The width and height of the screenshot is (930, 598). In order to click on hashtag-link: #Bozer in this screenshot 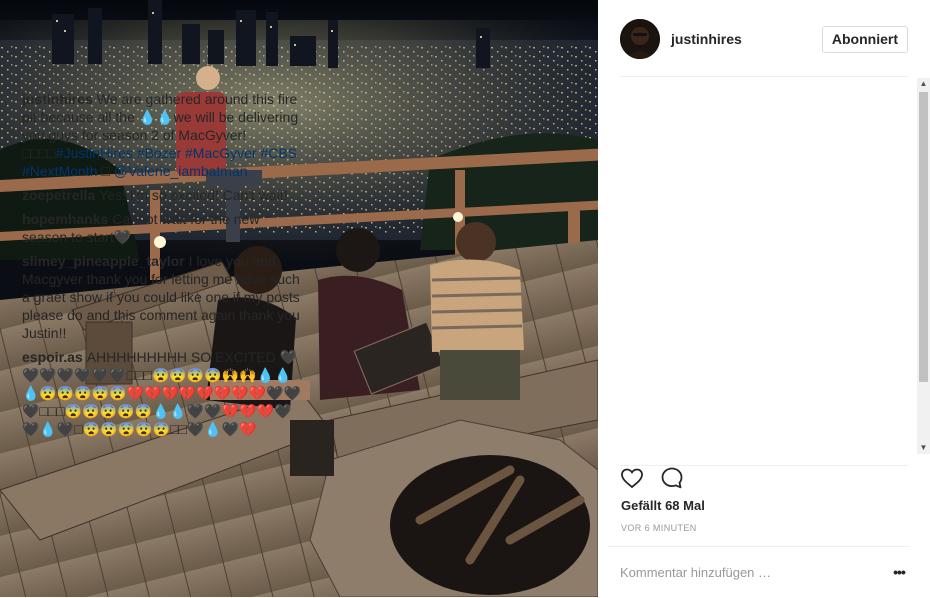, I will do `click(159, 153)`.